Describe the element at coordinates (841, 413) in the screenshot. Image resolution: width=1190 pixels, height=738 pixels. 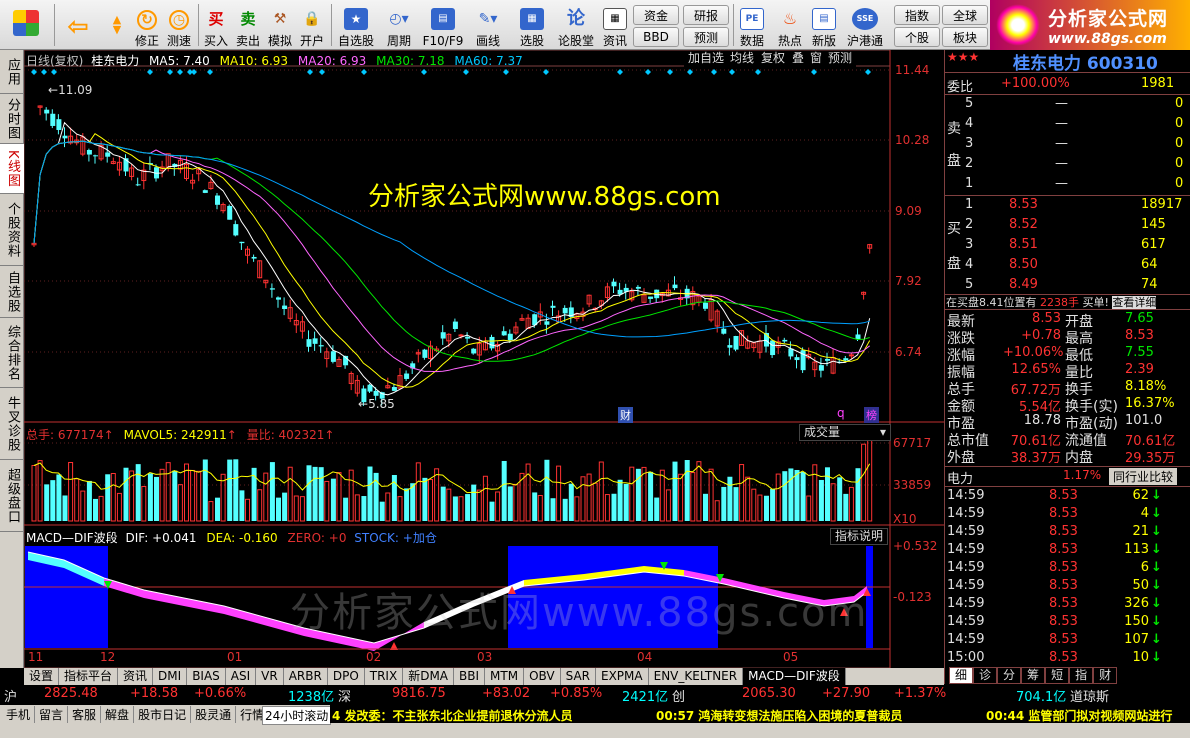
I see `q-marker: q` at that location.